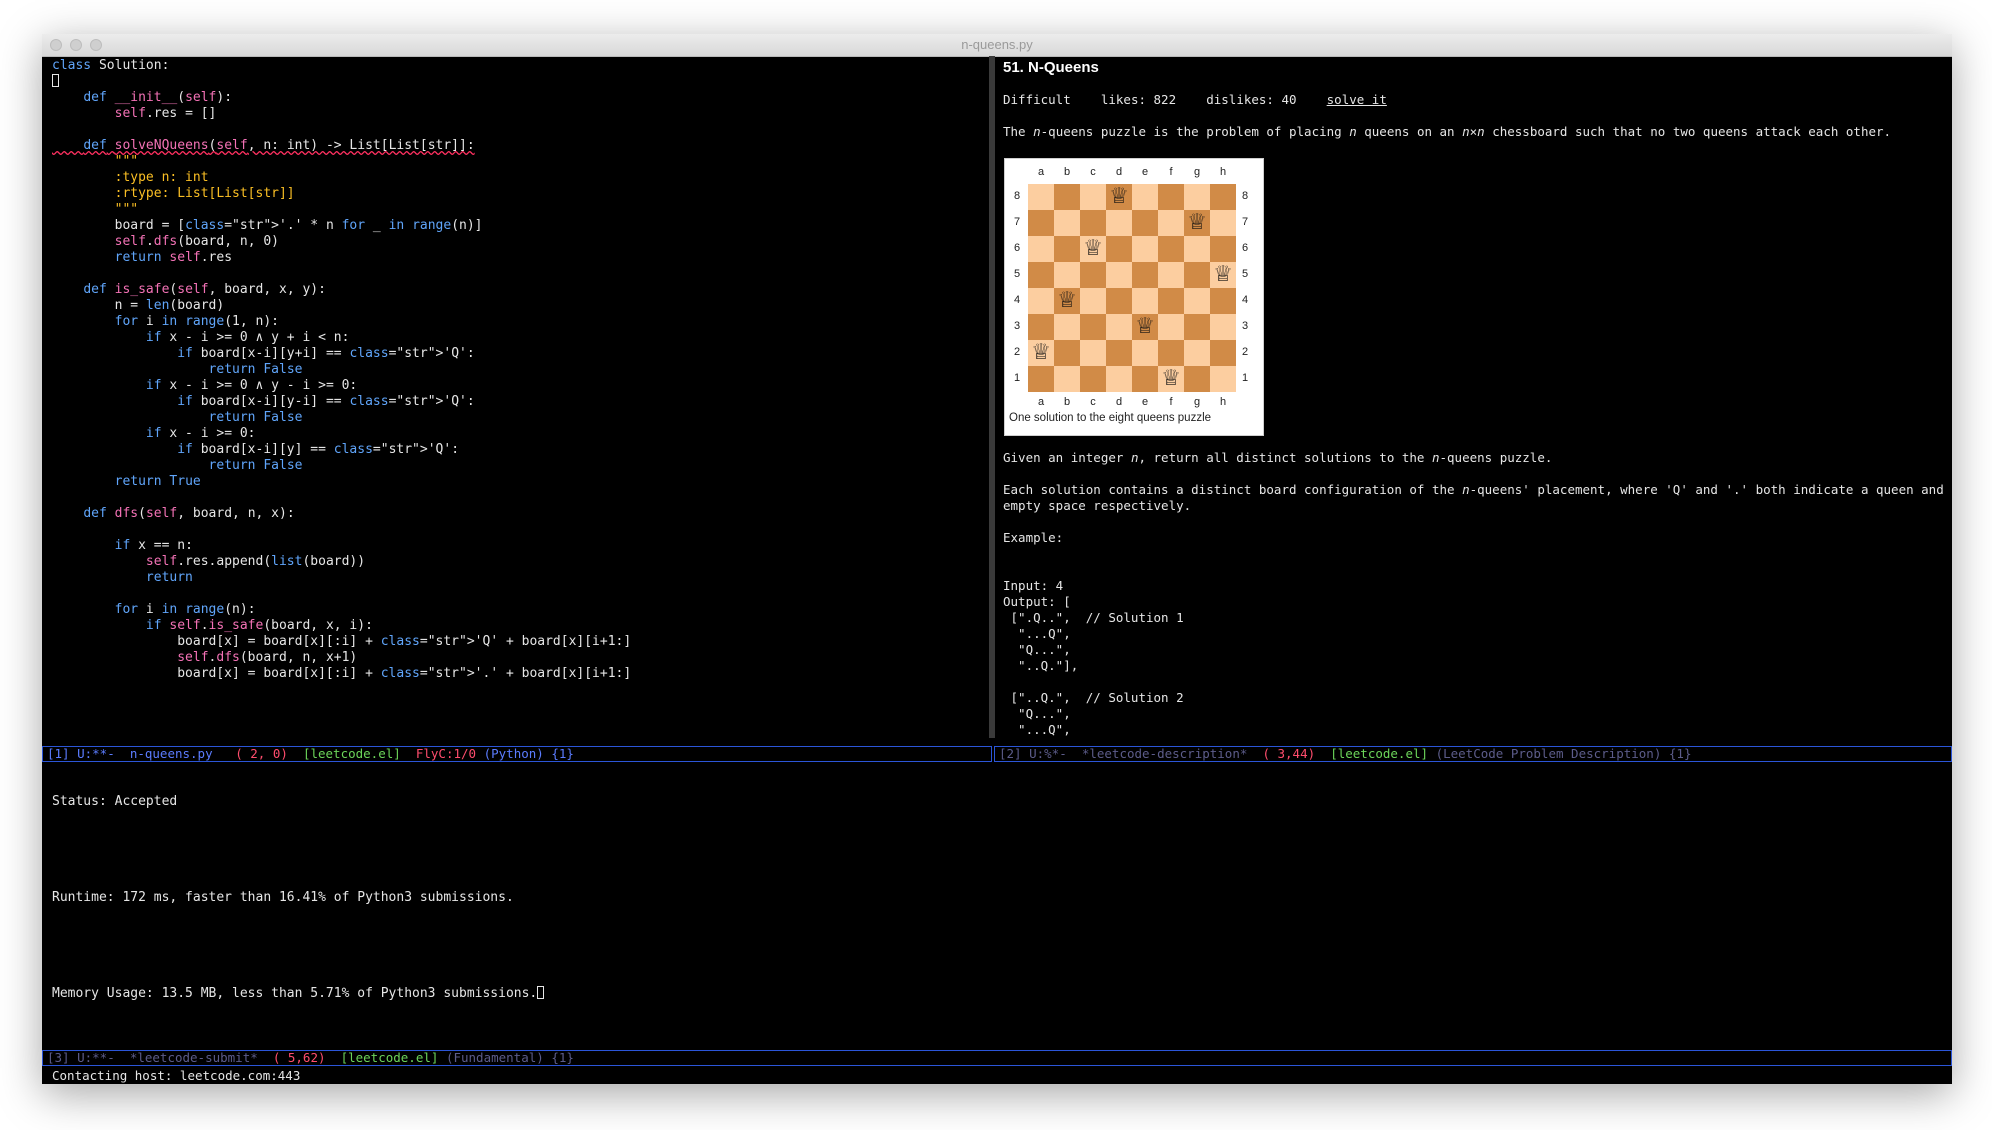 Image resolution: width=1992 pixels, height=1130 pixels. I want to click on code-line: if board[x-i][y-i] == class="str">'Q':, so click(341, 402).